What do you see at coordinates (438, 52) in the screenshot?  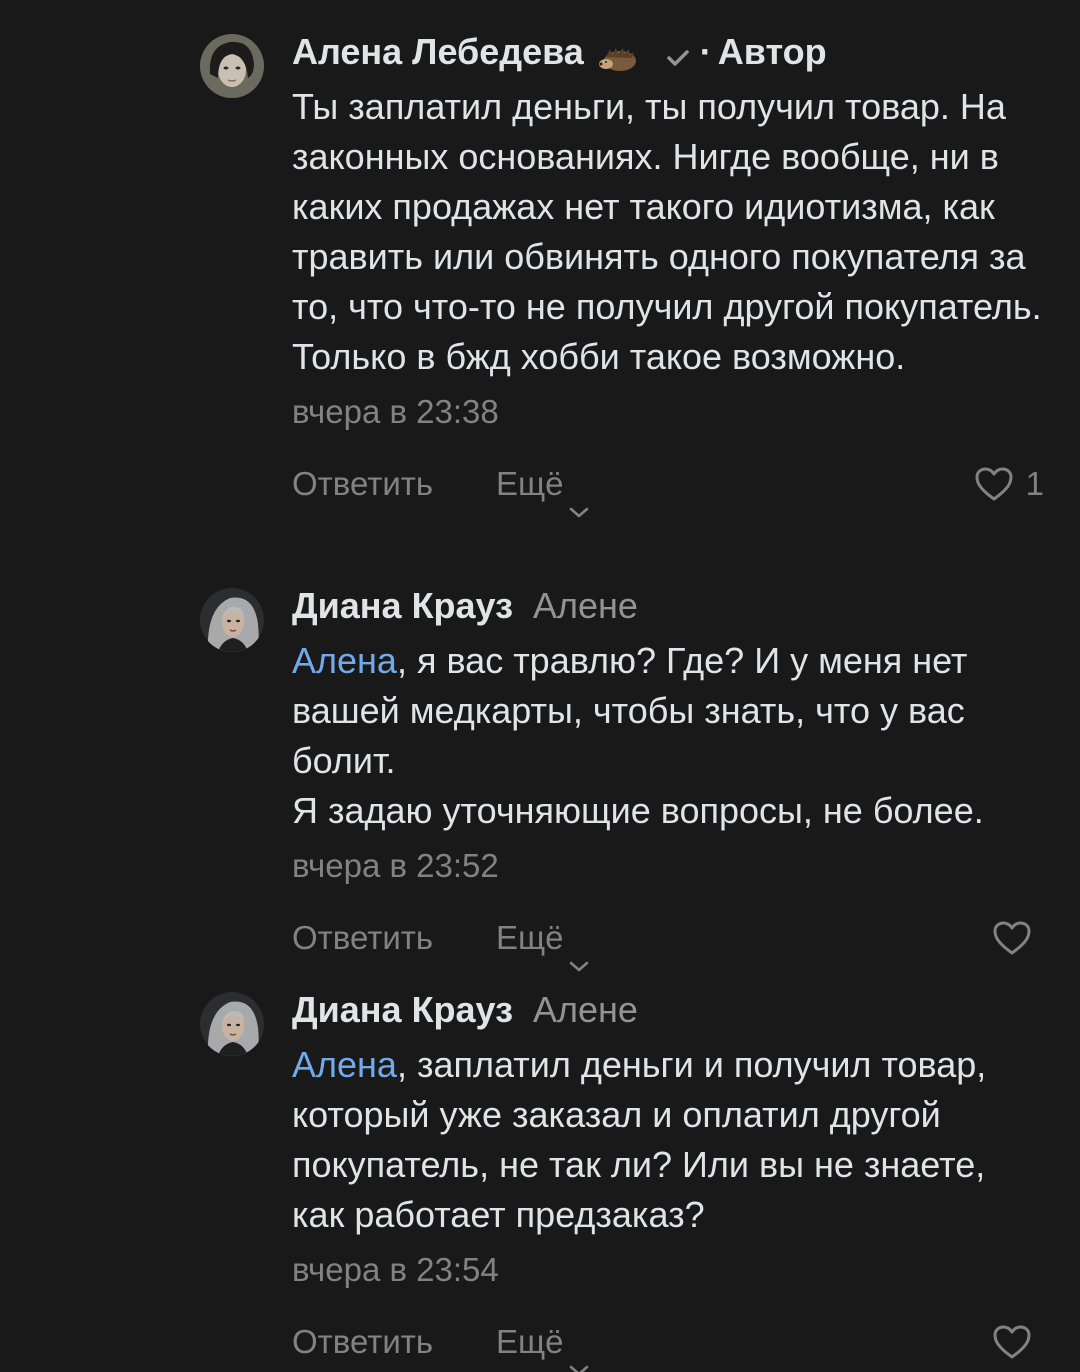 I see `author-name: Алена Лебедева` at bounding box center [438, 52].